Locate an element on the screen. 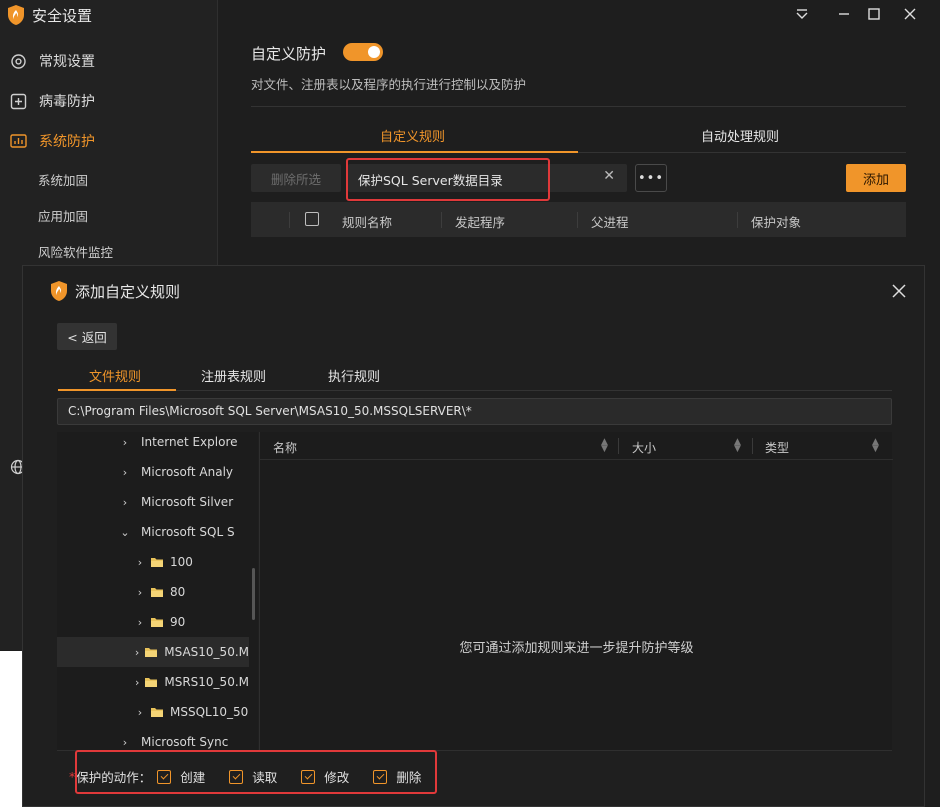  maximize-icon is located at coordinates (874, 14).